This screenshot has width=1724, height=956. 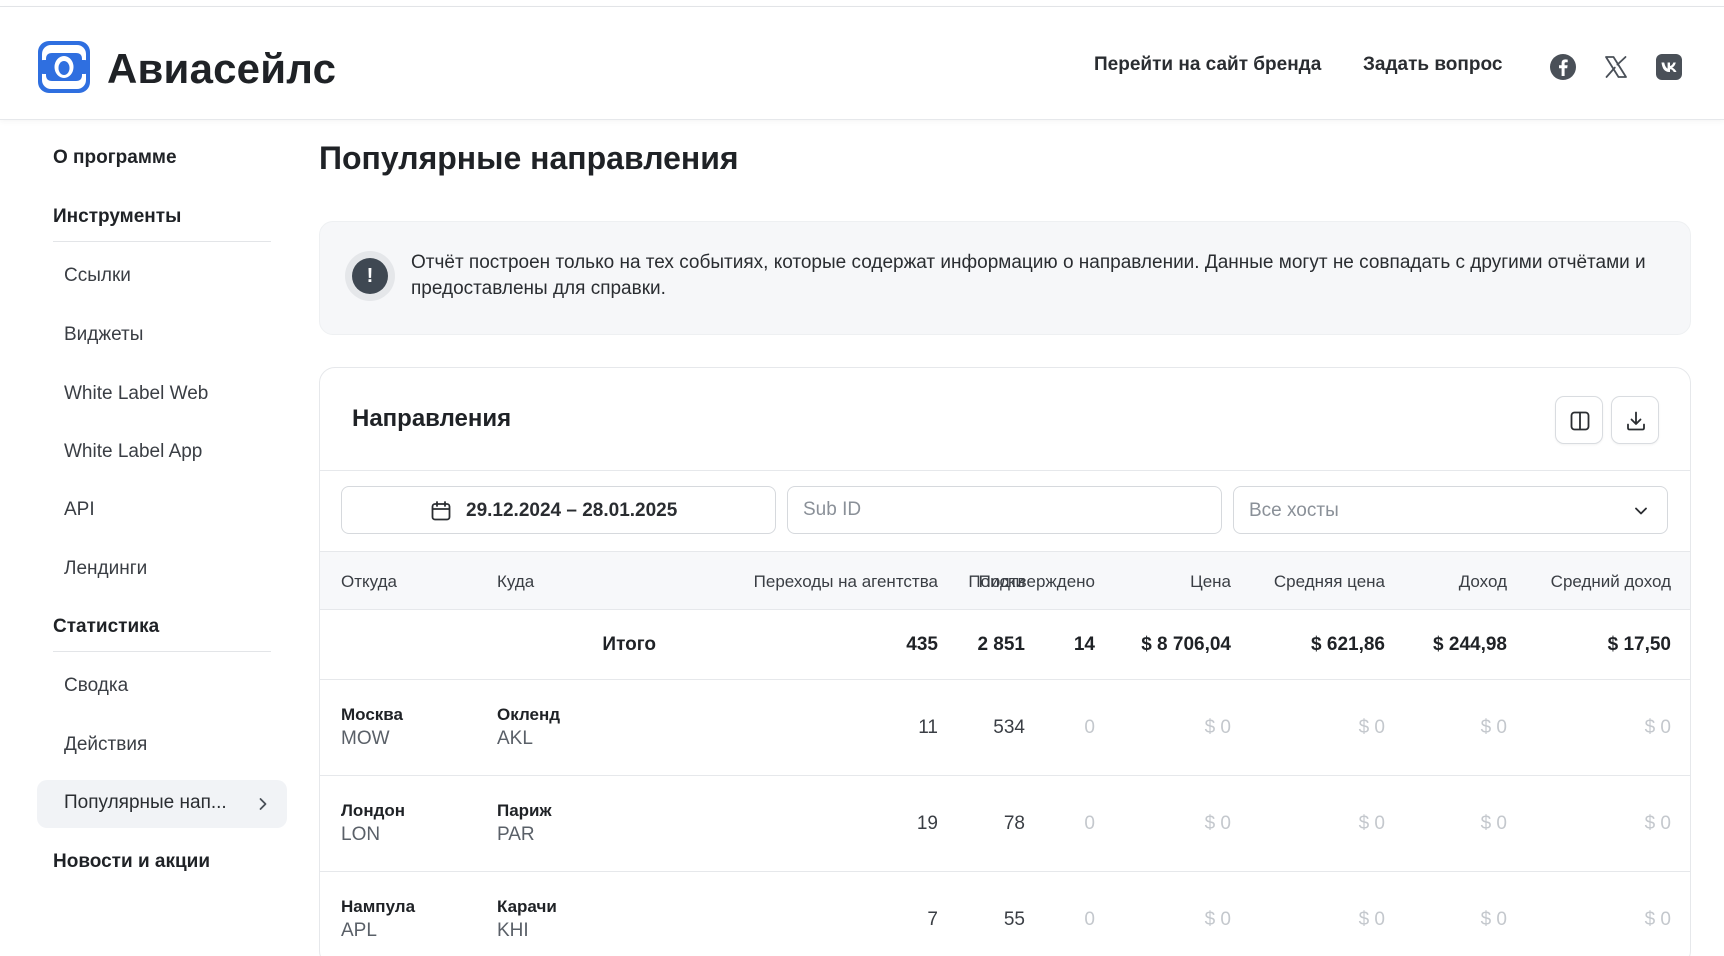 I want to click on searches-value: 55, so click(x=1014, y=919).